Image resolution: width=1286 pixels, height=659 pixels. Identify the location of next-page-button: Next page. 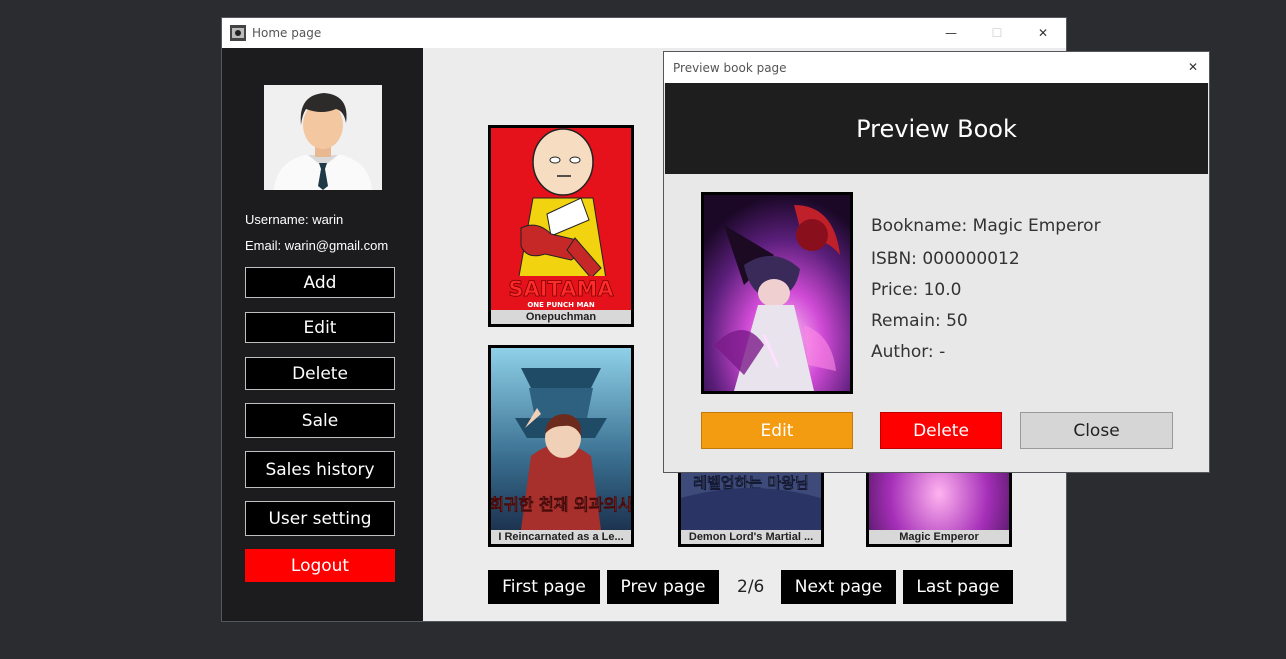
(838, 587).